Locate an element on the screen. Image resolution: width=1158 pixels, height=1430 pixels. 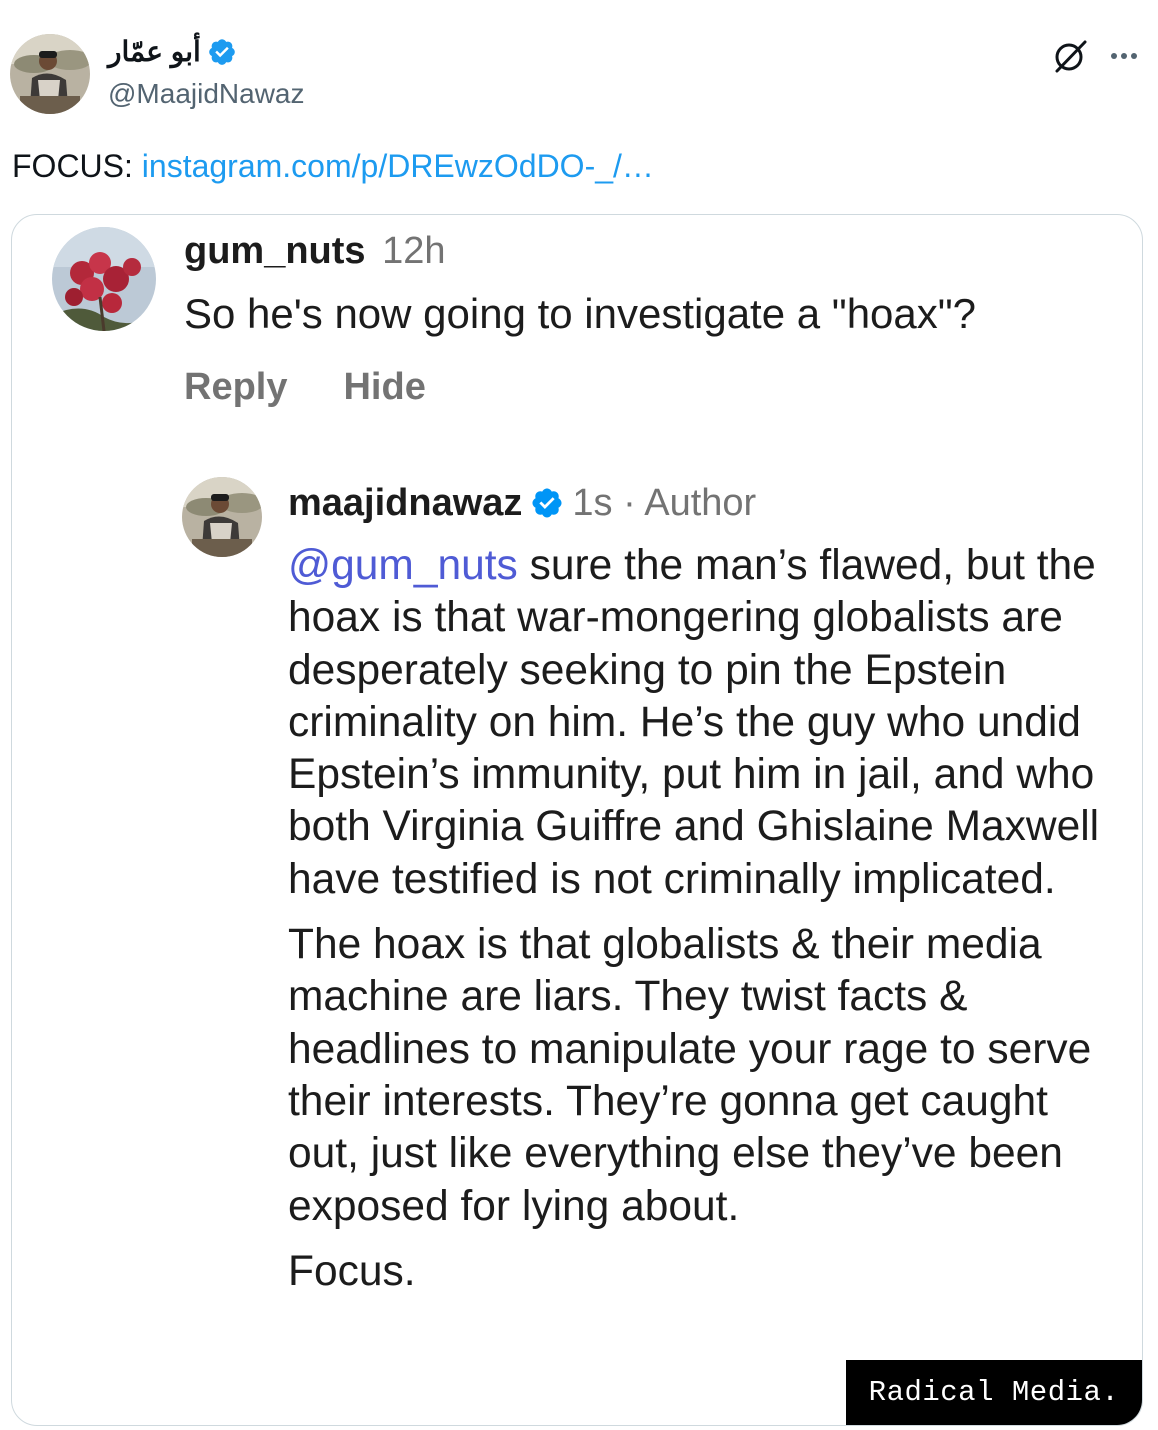
more-icon is located at coordinates (1124, 56).